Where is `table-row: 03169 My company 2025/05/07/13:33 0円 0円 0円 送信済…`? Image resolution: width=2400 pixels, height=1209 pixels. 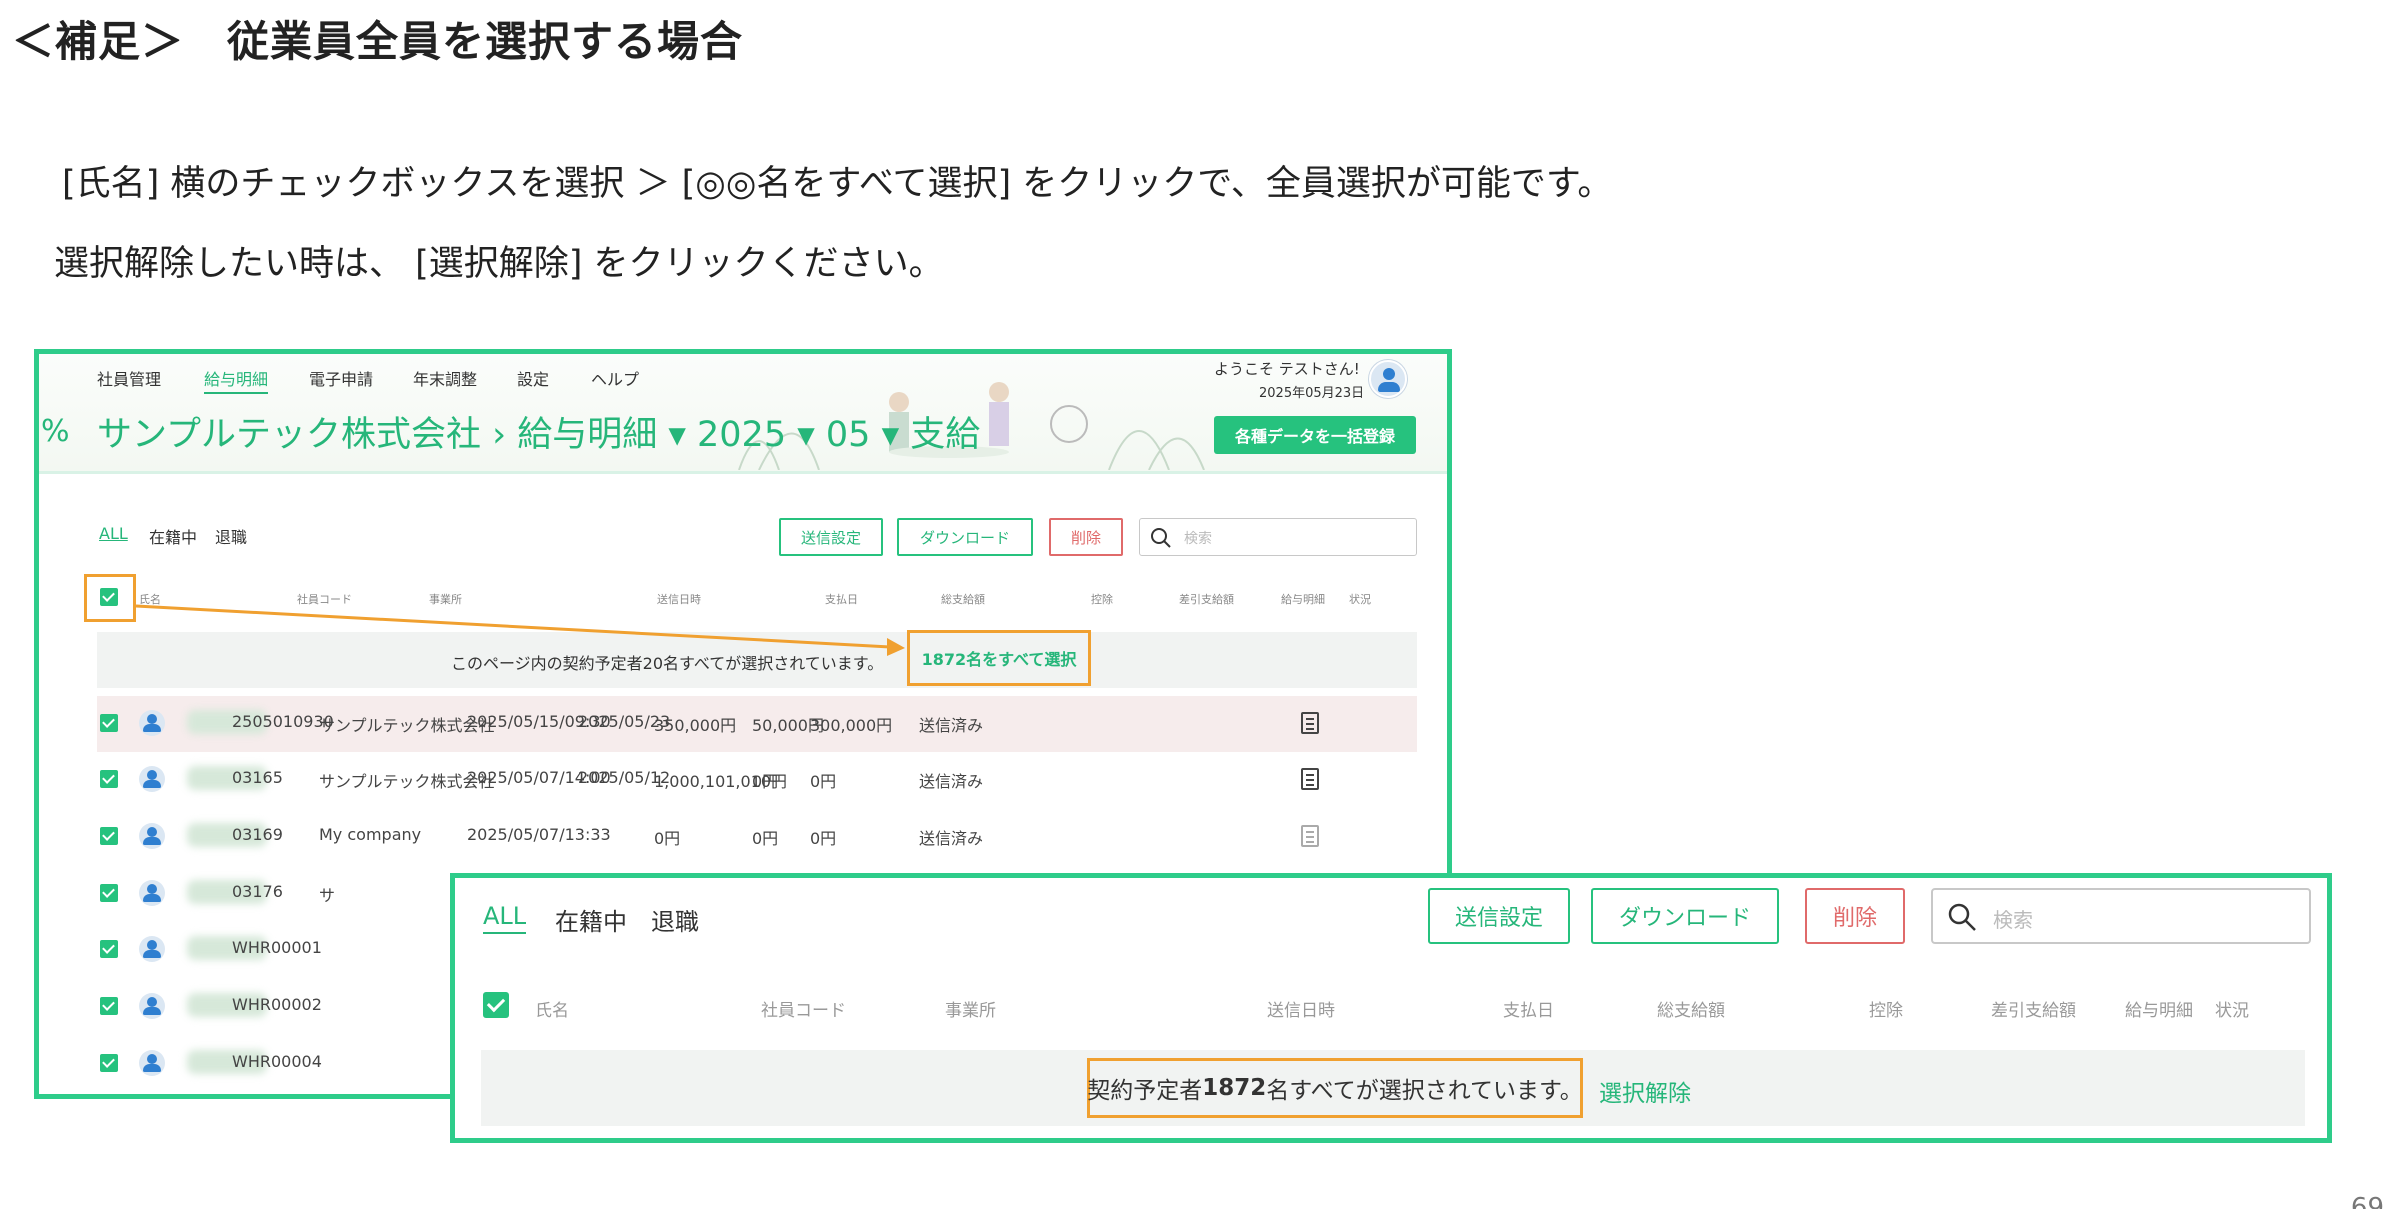 table-row: 03169 My company 2025/05/07/13:33 0円 0円 0円 送信済… is located at coordinates (757, 837).